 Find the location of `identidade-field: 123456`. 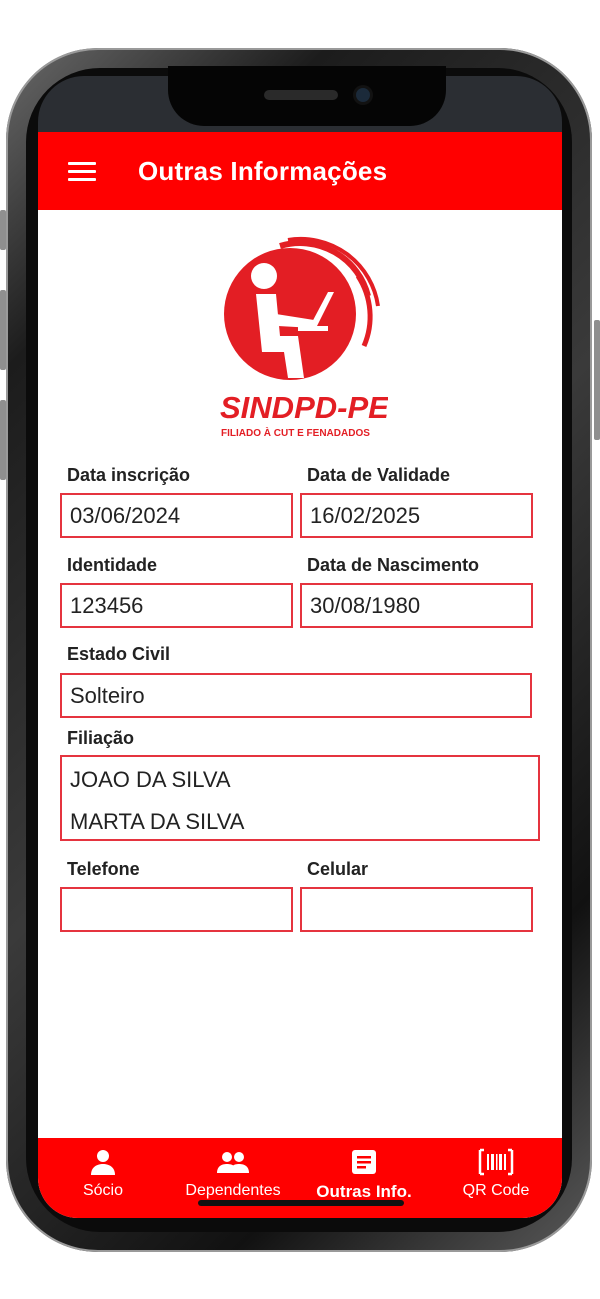

identidade-field: 123456 is located at coordinates (176, 605).